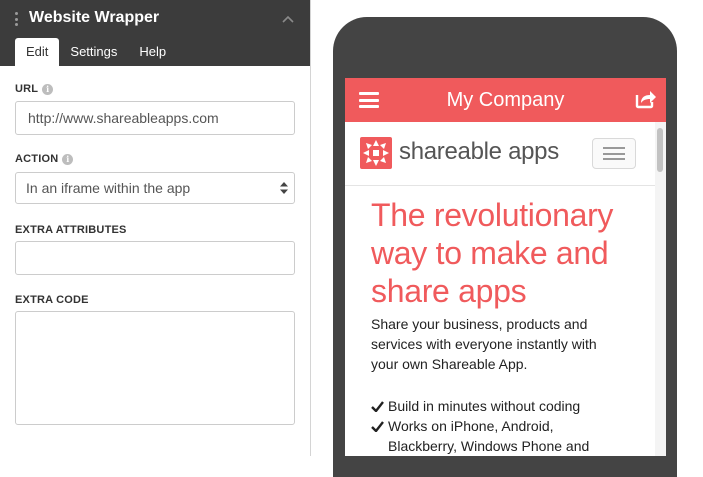  Describe the element at coordinates (94, 17) in the screenshot. I see `panel-title: Website Wrapper` at that location.